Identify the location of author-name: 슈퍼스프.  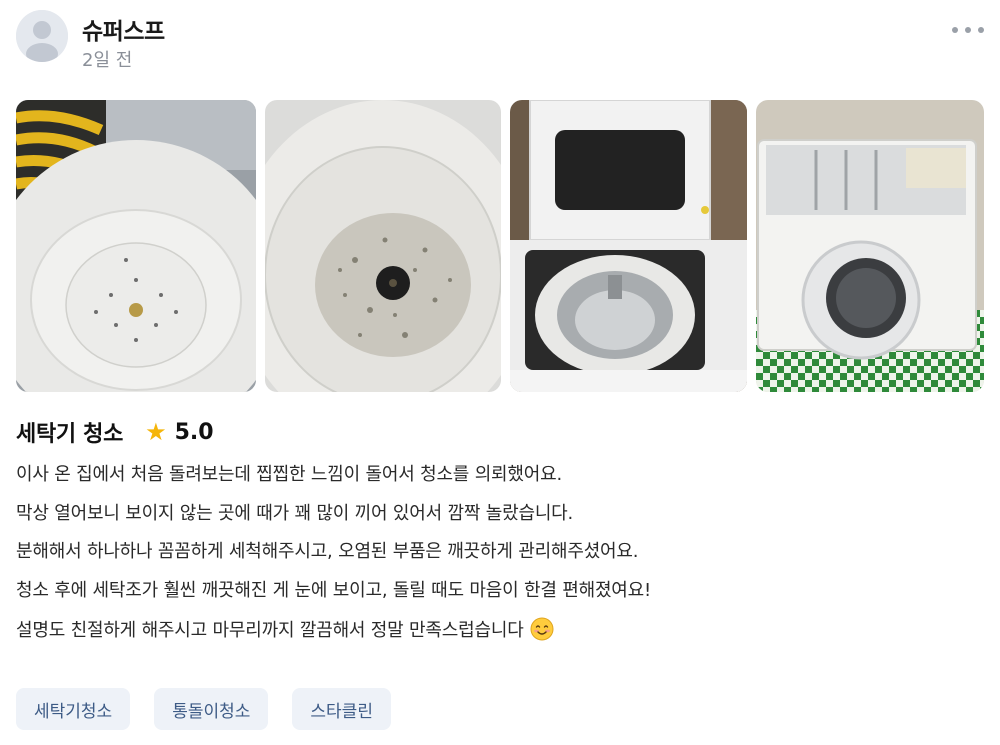
(123, 29).